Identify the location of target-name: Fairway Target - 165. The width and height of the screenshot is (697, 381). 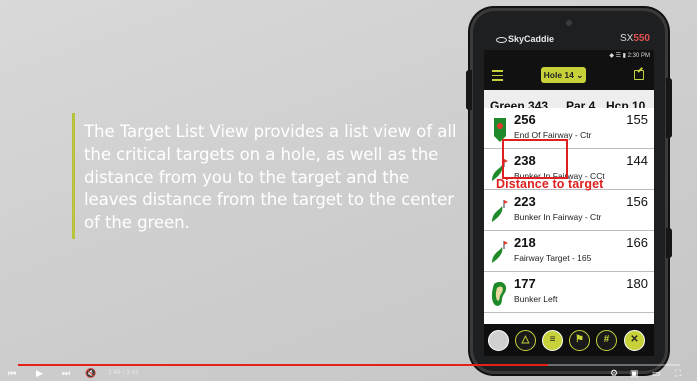
(553, 258).